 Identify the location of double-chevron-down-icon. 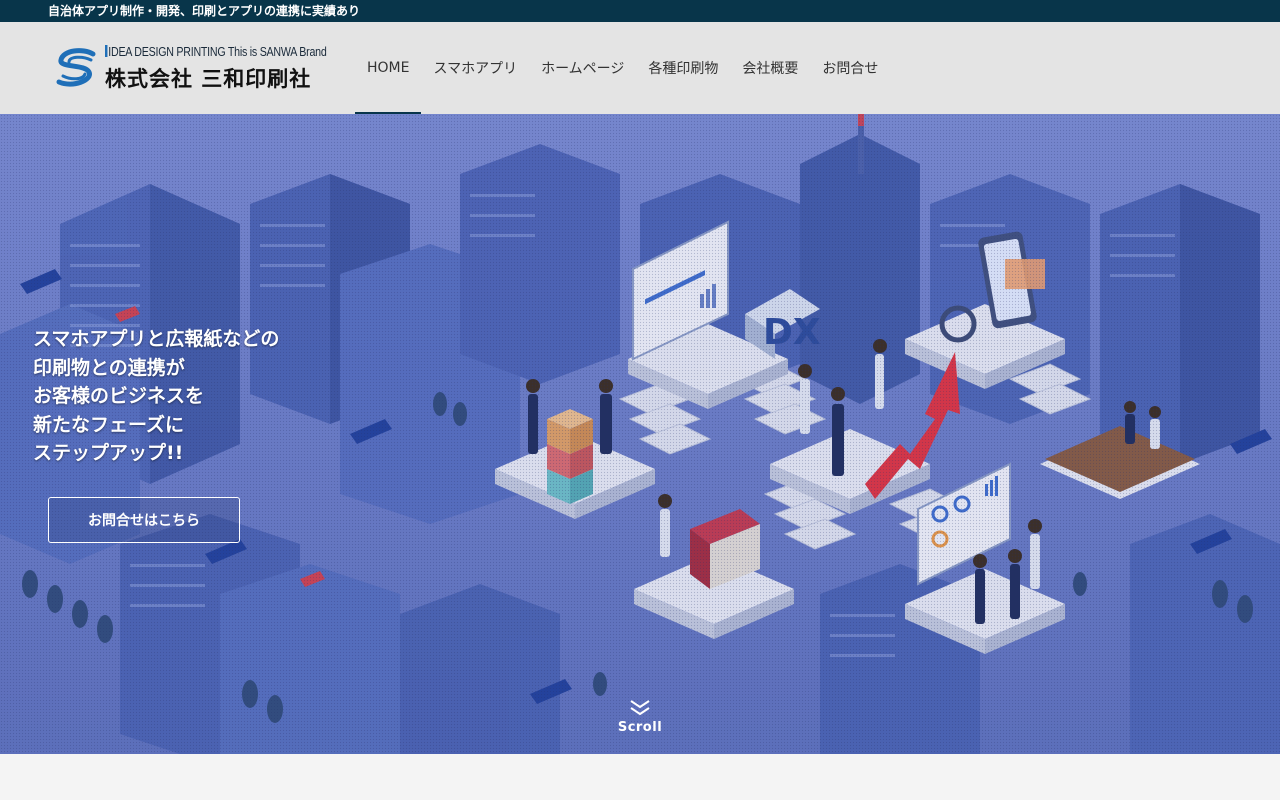
(640, 708).